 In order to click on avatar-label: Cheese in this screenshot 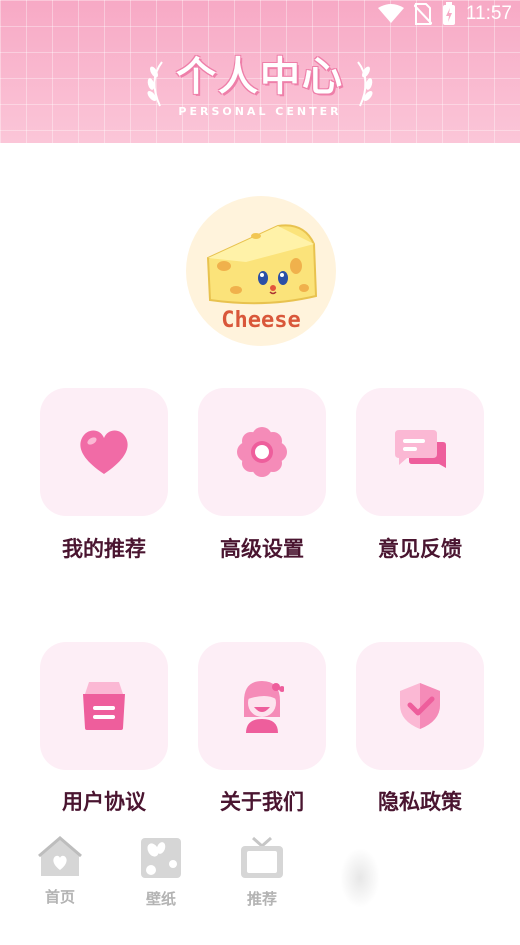, I will do `click(261, 320)`.